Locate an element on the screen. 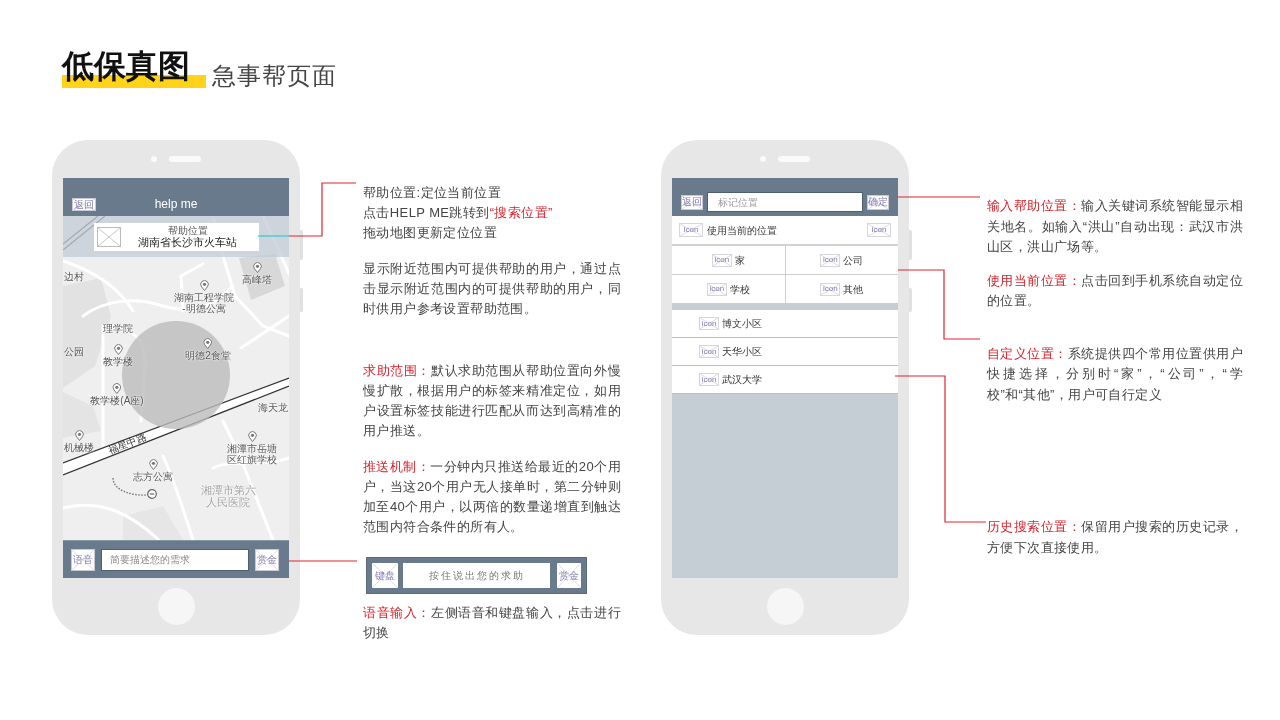 The width and height of the screenshot is (1280, 720). header-title: help me is located at coordinates (176, 204).